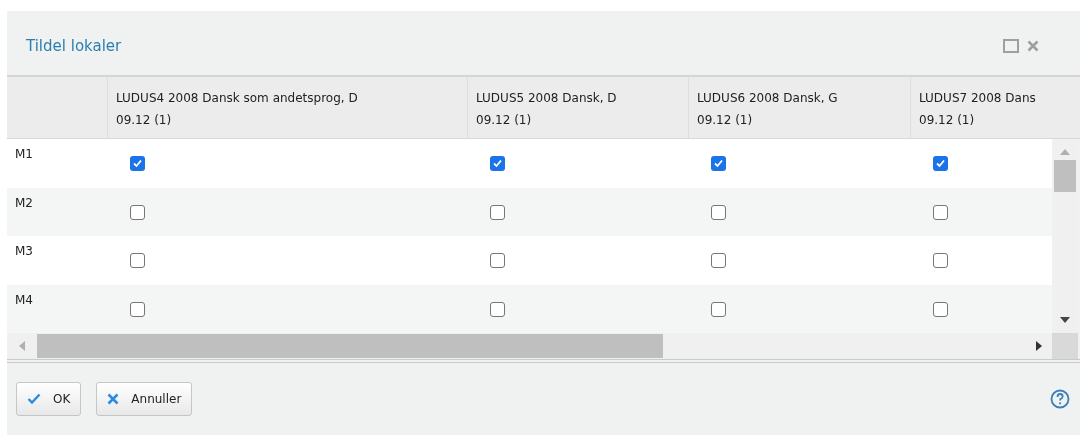  What do you see at coordinates (978, 98) in the screenshot?
I see `column-header: LUDUS7 2008 Dans` at bounding box center [978, 98].